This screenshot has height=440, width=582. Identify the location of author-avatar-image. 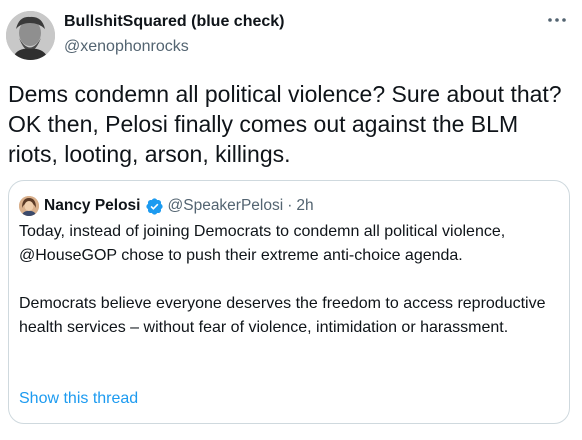
(30, 35).